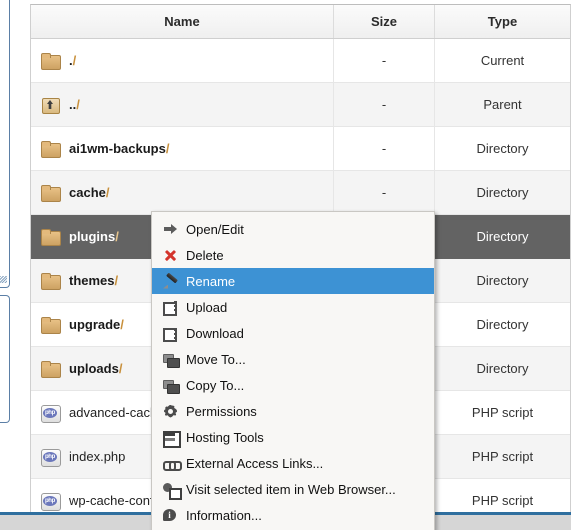 The height and width of the screenshot is (530, 571). What do you see at coordinates (74, 104) in the screenshot?
I see `file-name-label: ../` at bounding box center [74, 104].